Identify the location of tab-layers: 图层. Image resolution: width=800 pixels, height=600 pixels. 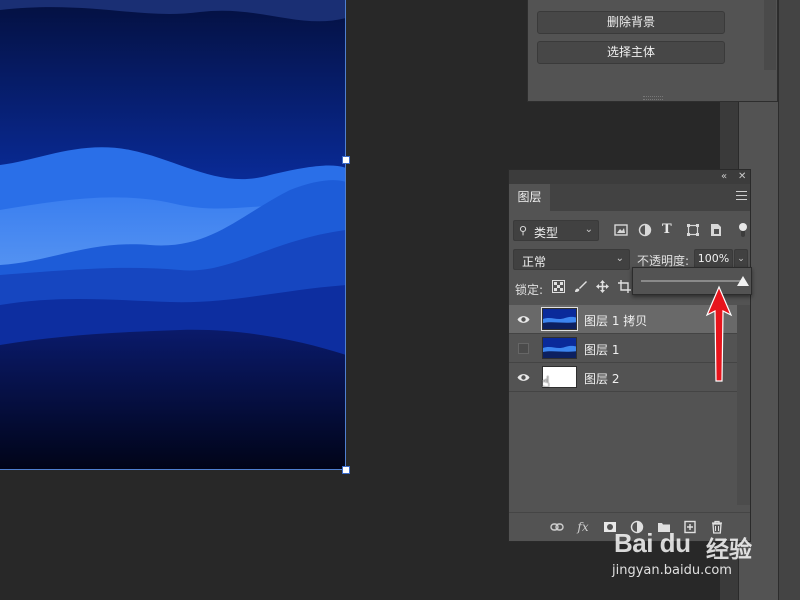
(529, 197).